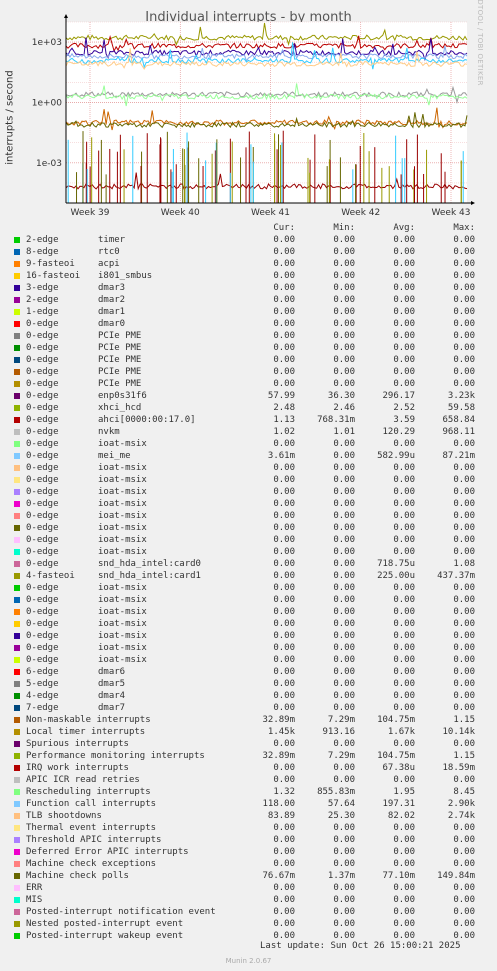 The image size is (497, 971). What do you see at coordinates (284, 408) in the screenshot?
I see `legend-cur: 2.48` at bounding box center [284, 408].